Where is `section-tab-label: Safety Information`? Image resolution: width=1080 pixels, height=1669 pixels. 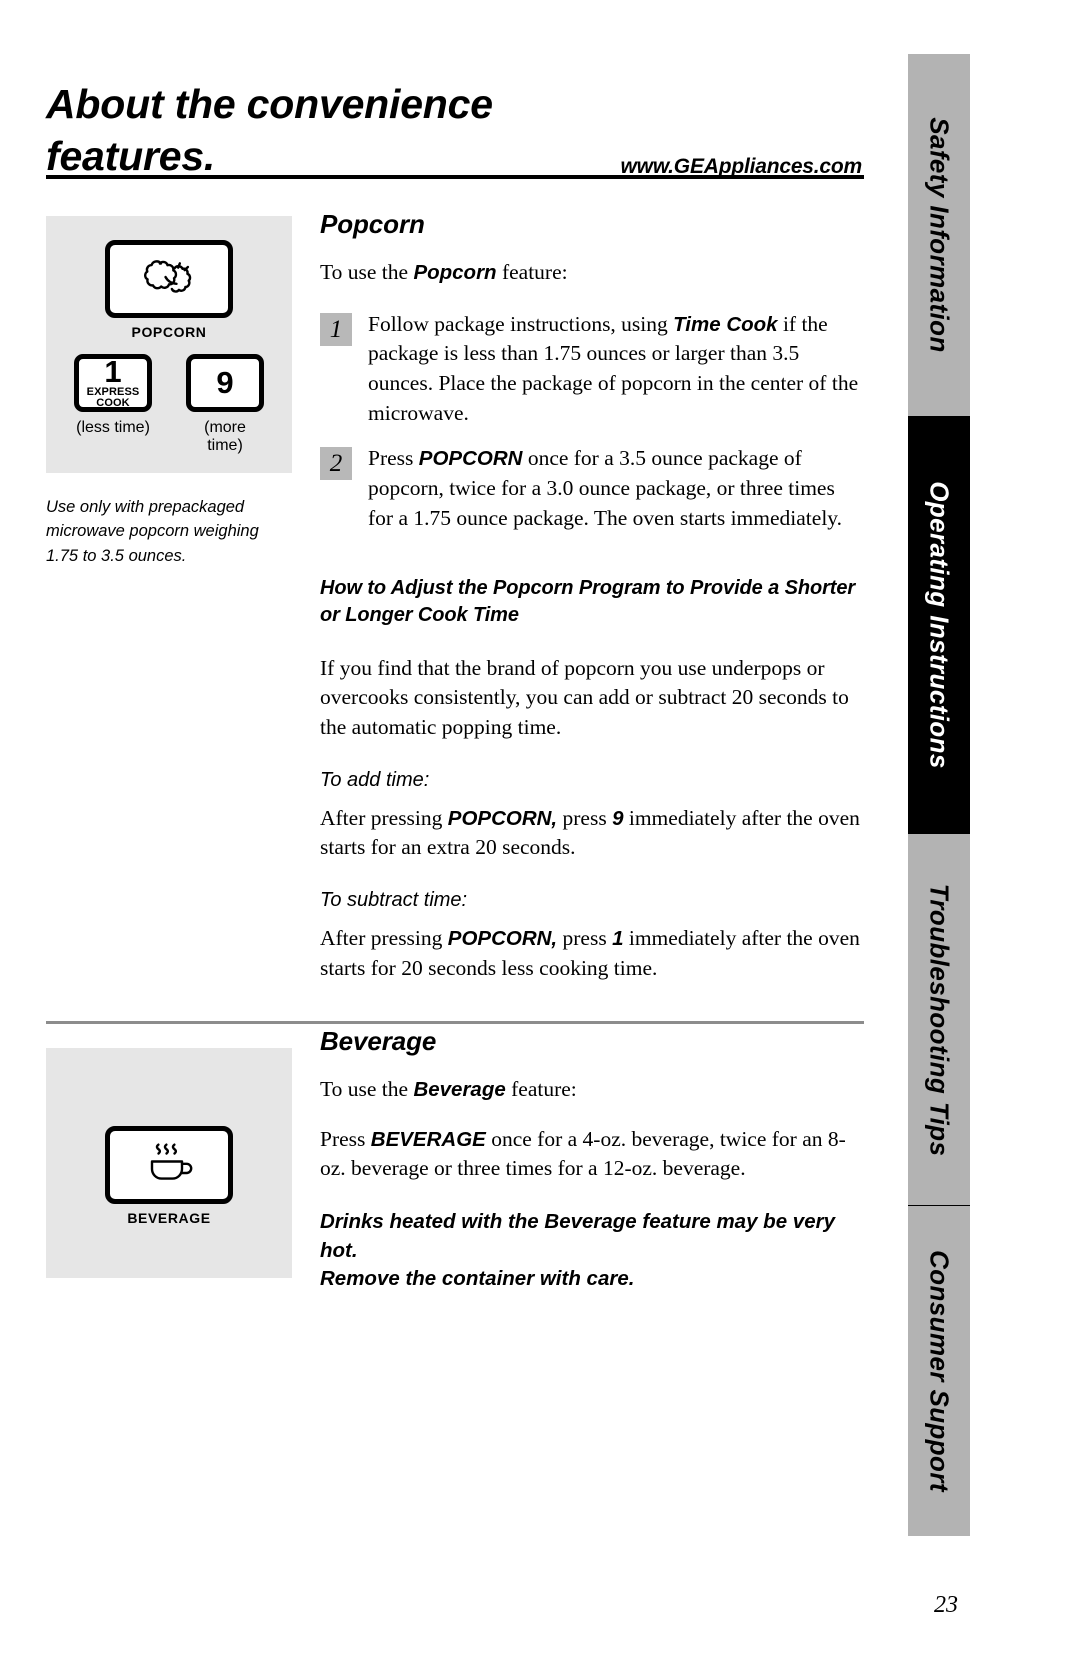
section-tab-label: Safety Information is located at coordinates (939, 235).